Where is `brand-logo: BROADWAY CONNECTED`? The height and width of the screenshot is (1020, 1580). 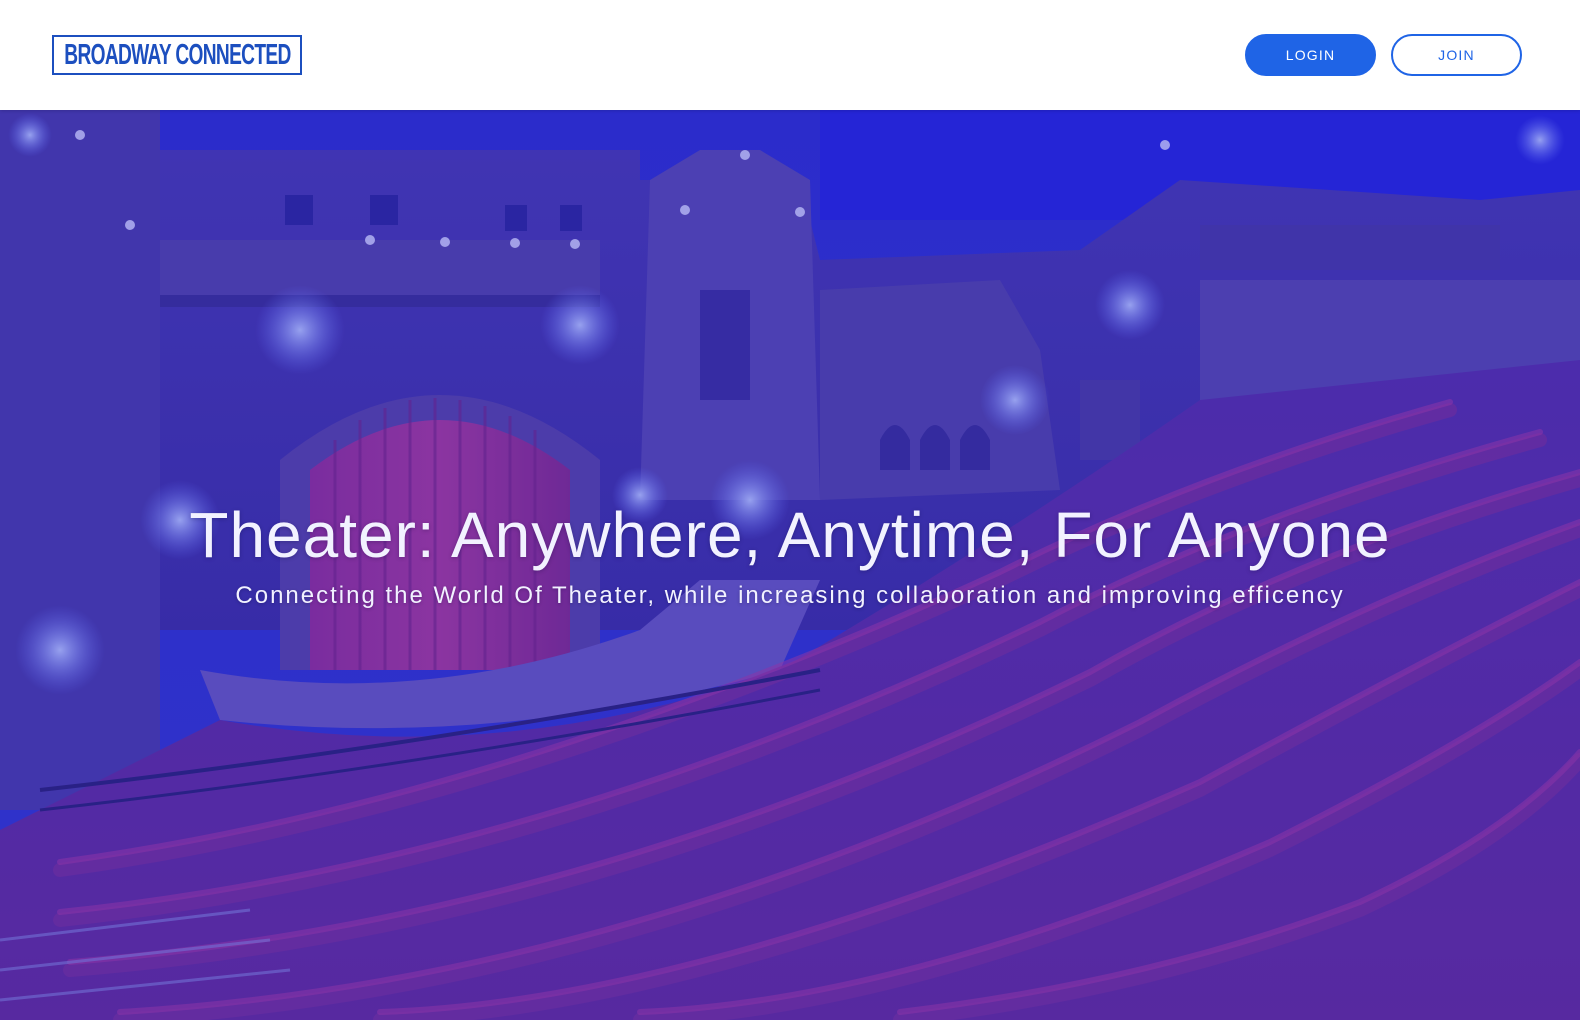
brand-logo: BROADWAY CONNECTED is located at coordinates (177, 55).